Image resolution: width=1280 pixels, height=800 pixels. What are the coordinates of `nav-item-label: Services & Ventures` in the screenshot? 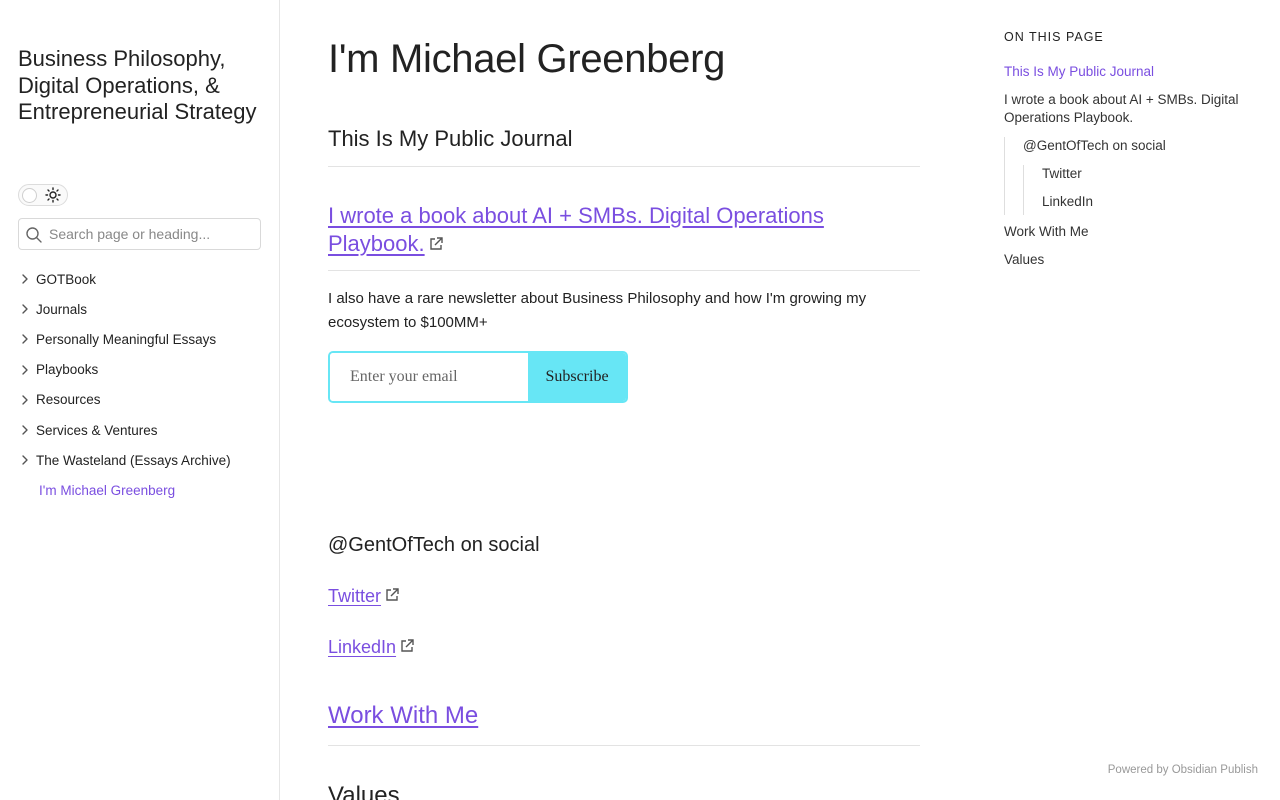 It's located at (97, 430).